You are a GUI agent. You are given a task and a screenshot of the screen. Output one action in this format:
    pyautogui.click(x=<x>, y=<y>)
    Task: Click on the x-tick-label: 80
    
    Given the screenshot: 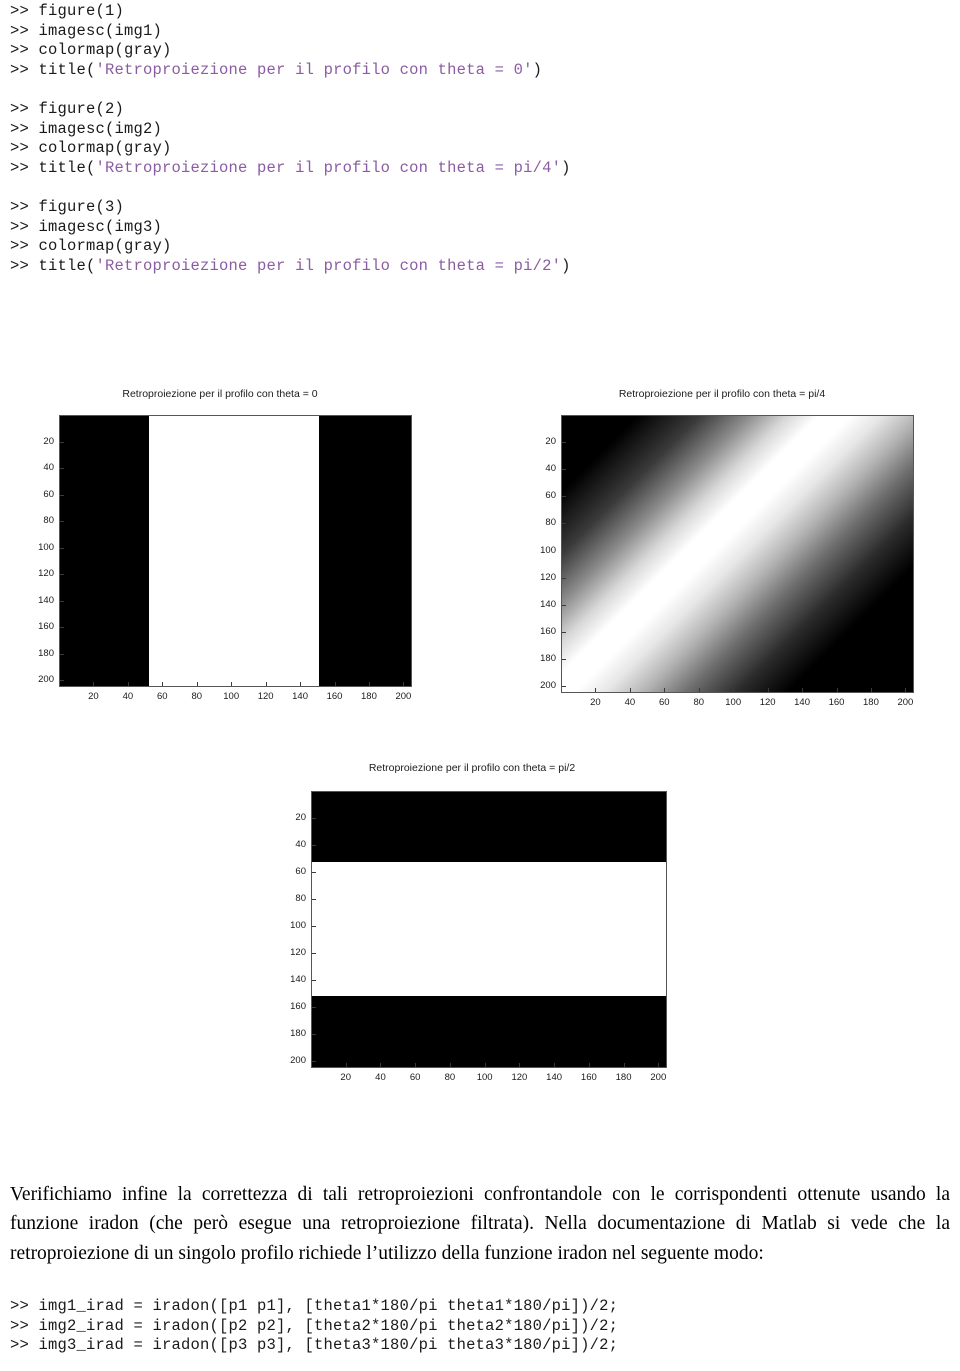 What is the action you would take?
    pyautogui.click(x=450, y=1077)
    